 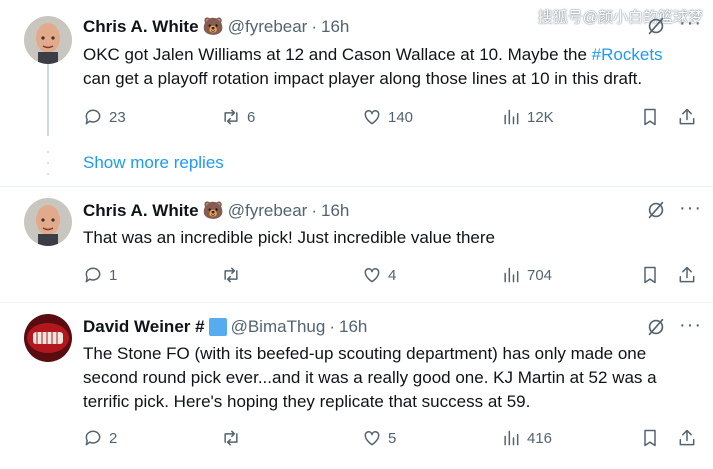 I want to click on hashtag-link: #Rockets, so click(x=627, y=54).